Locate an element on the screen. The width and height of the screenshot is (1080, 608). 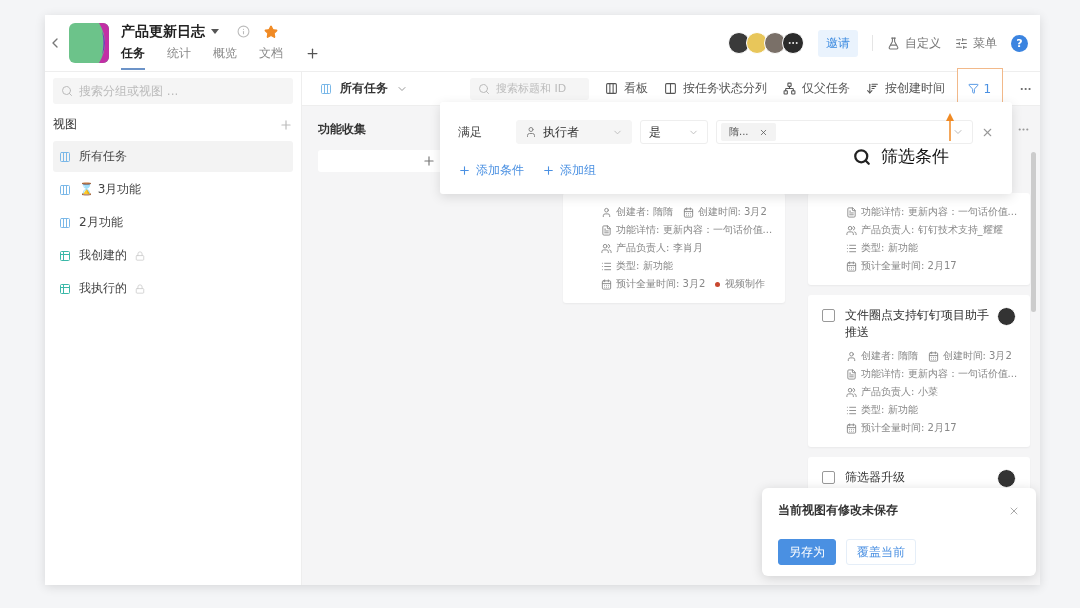
match-label: 满足 is located at coordinates (470, 132).